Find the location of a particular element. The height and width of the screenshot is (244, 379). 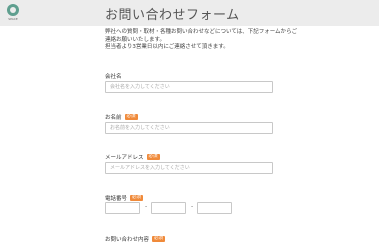

inquiry-label-text: お問い合わせ内容 is located at coordinates (127, 240).